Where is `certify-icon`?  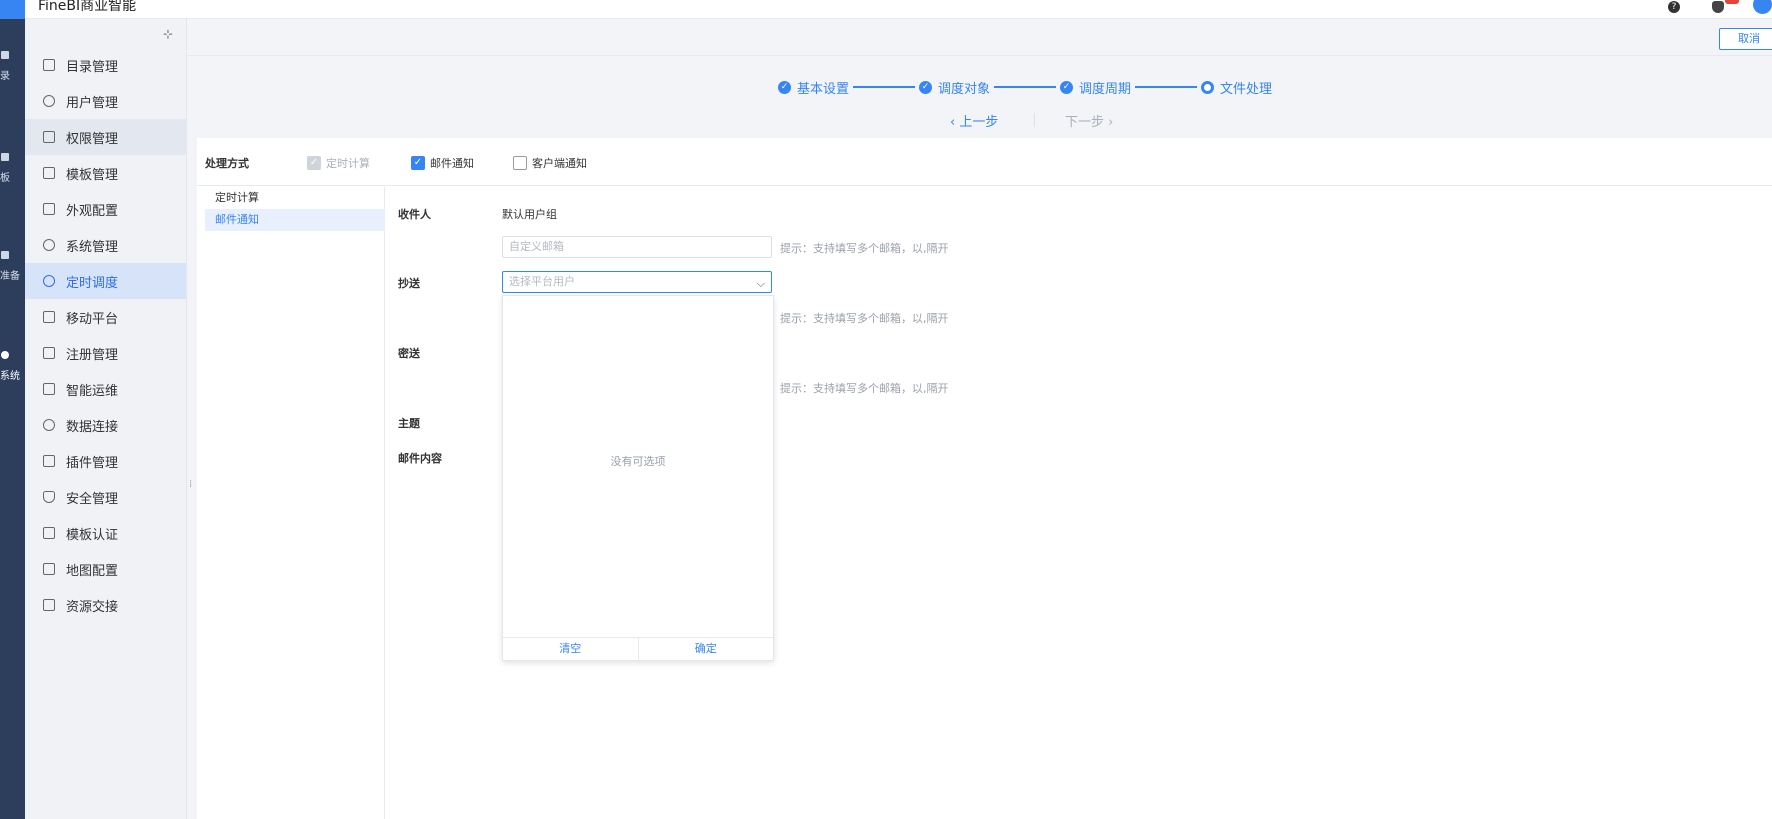
certify-icon is located at coordinates (49, 533).